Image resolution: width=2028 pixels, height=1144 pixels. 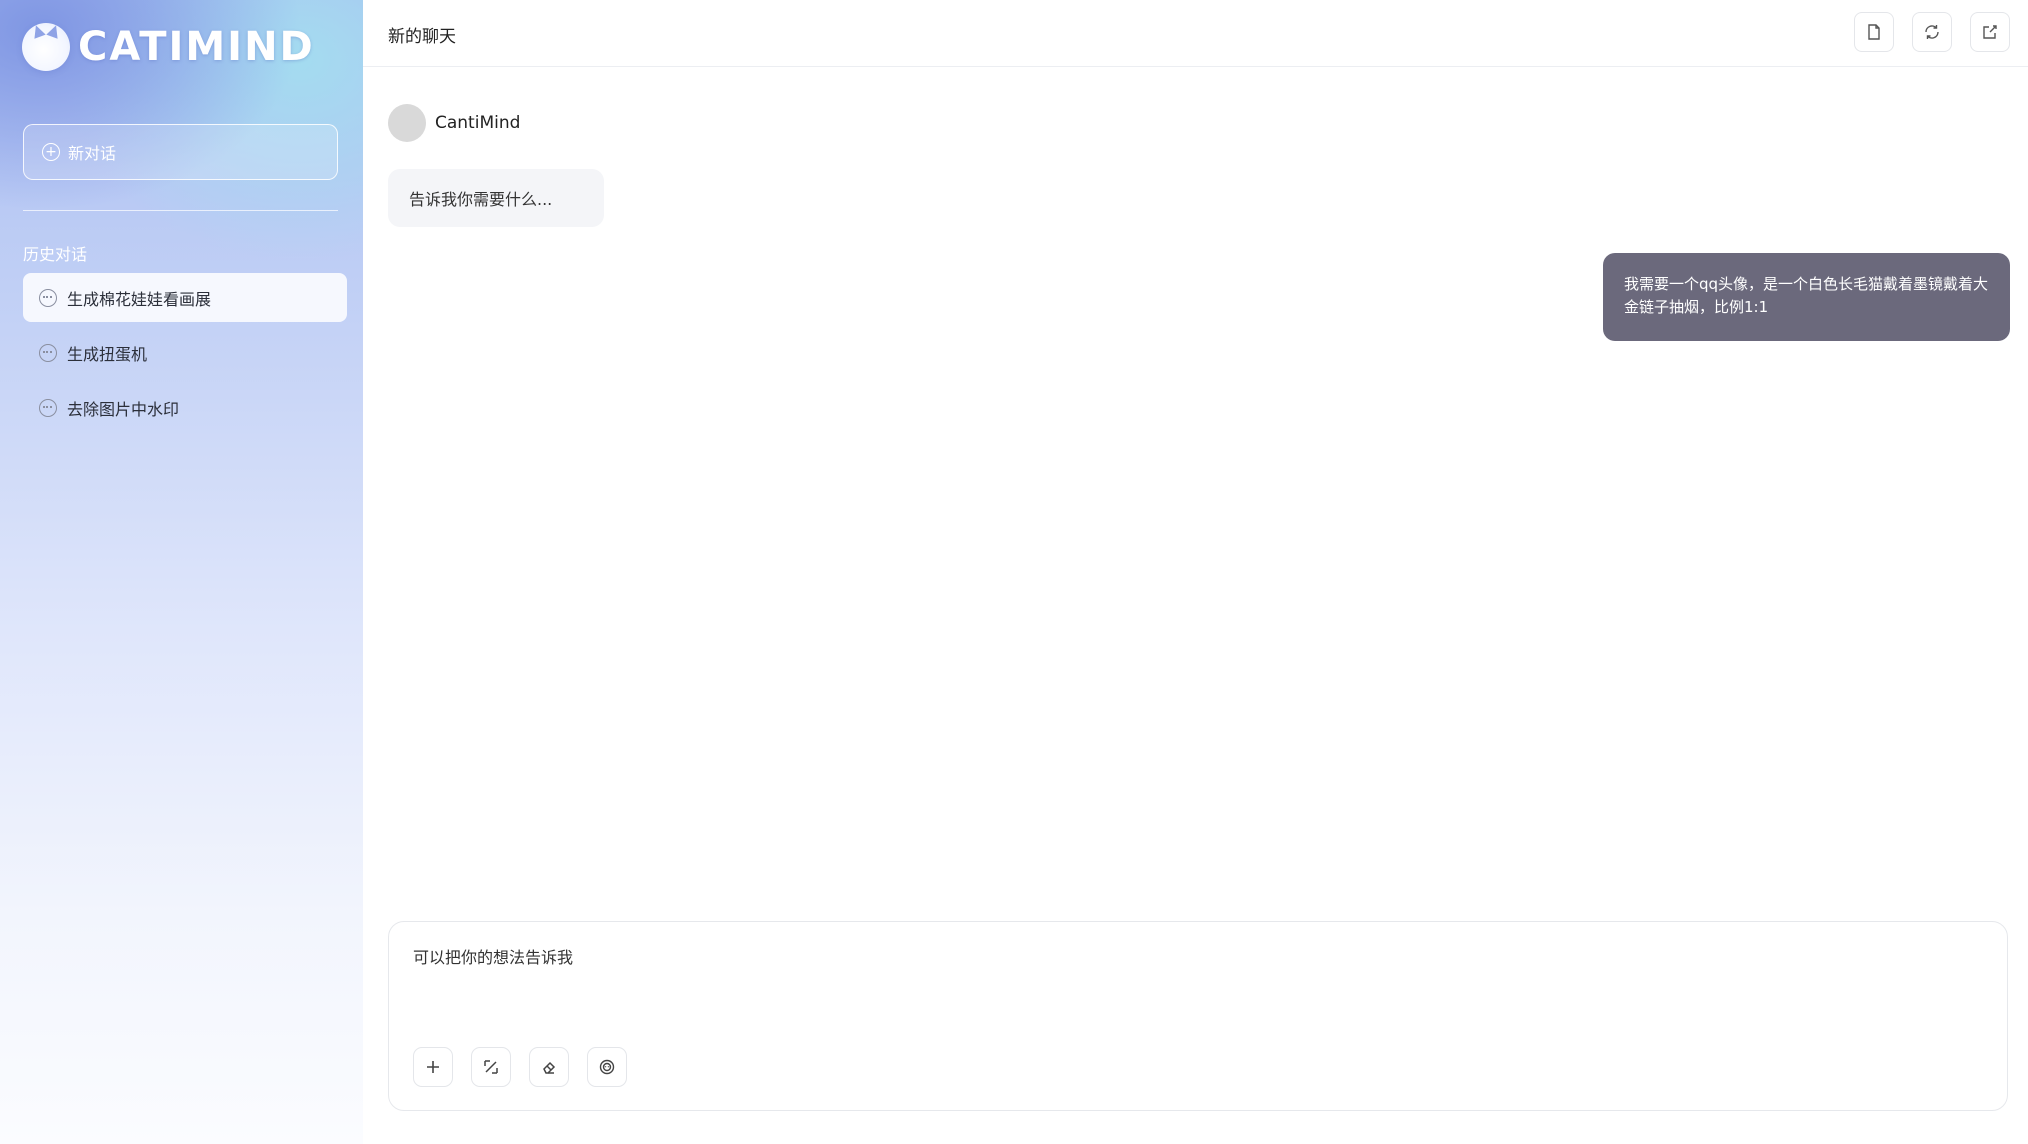 I want to click on history-item: 生成棉花娃娃看画展, so click(x=185, y=297).